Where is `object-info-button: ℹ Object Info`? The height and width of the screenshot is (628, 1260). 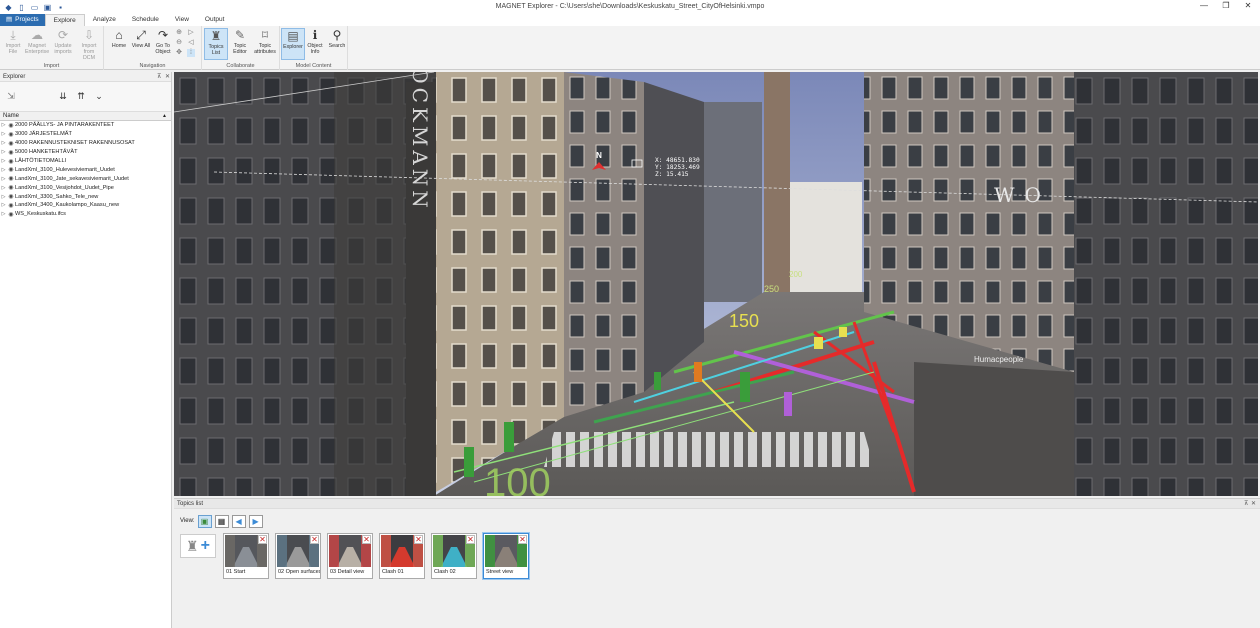
object-info-button: ℹ Object Info is located at coordinates (315, 44).